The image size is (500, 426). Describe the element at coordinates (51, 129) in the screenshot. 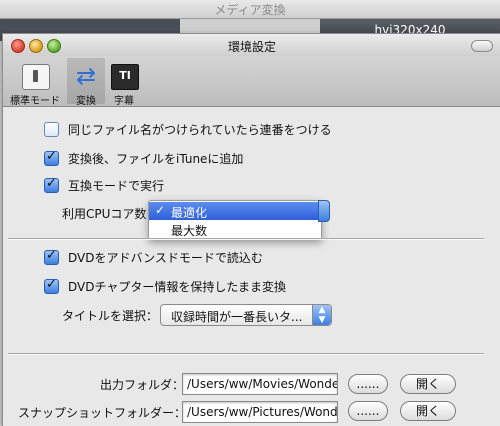

I see `same-name-serial-checkbox` at that location.